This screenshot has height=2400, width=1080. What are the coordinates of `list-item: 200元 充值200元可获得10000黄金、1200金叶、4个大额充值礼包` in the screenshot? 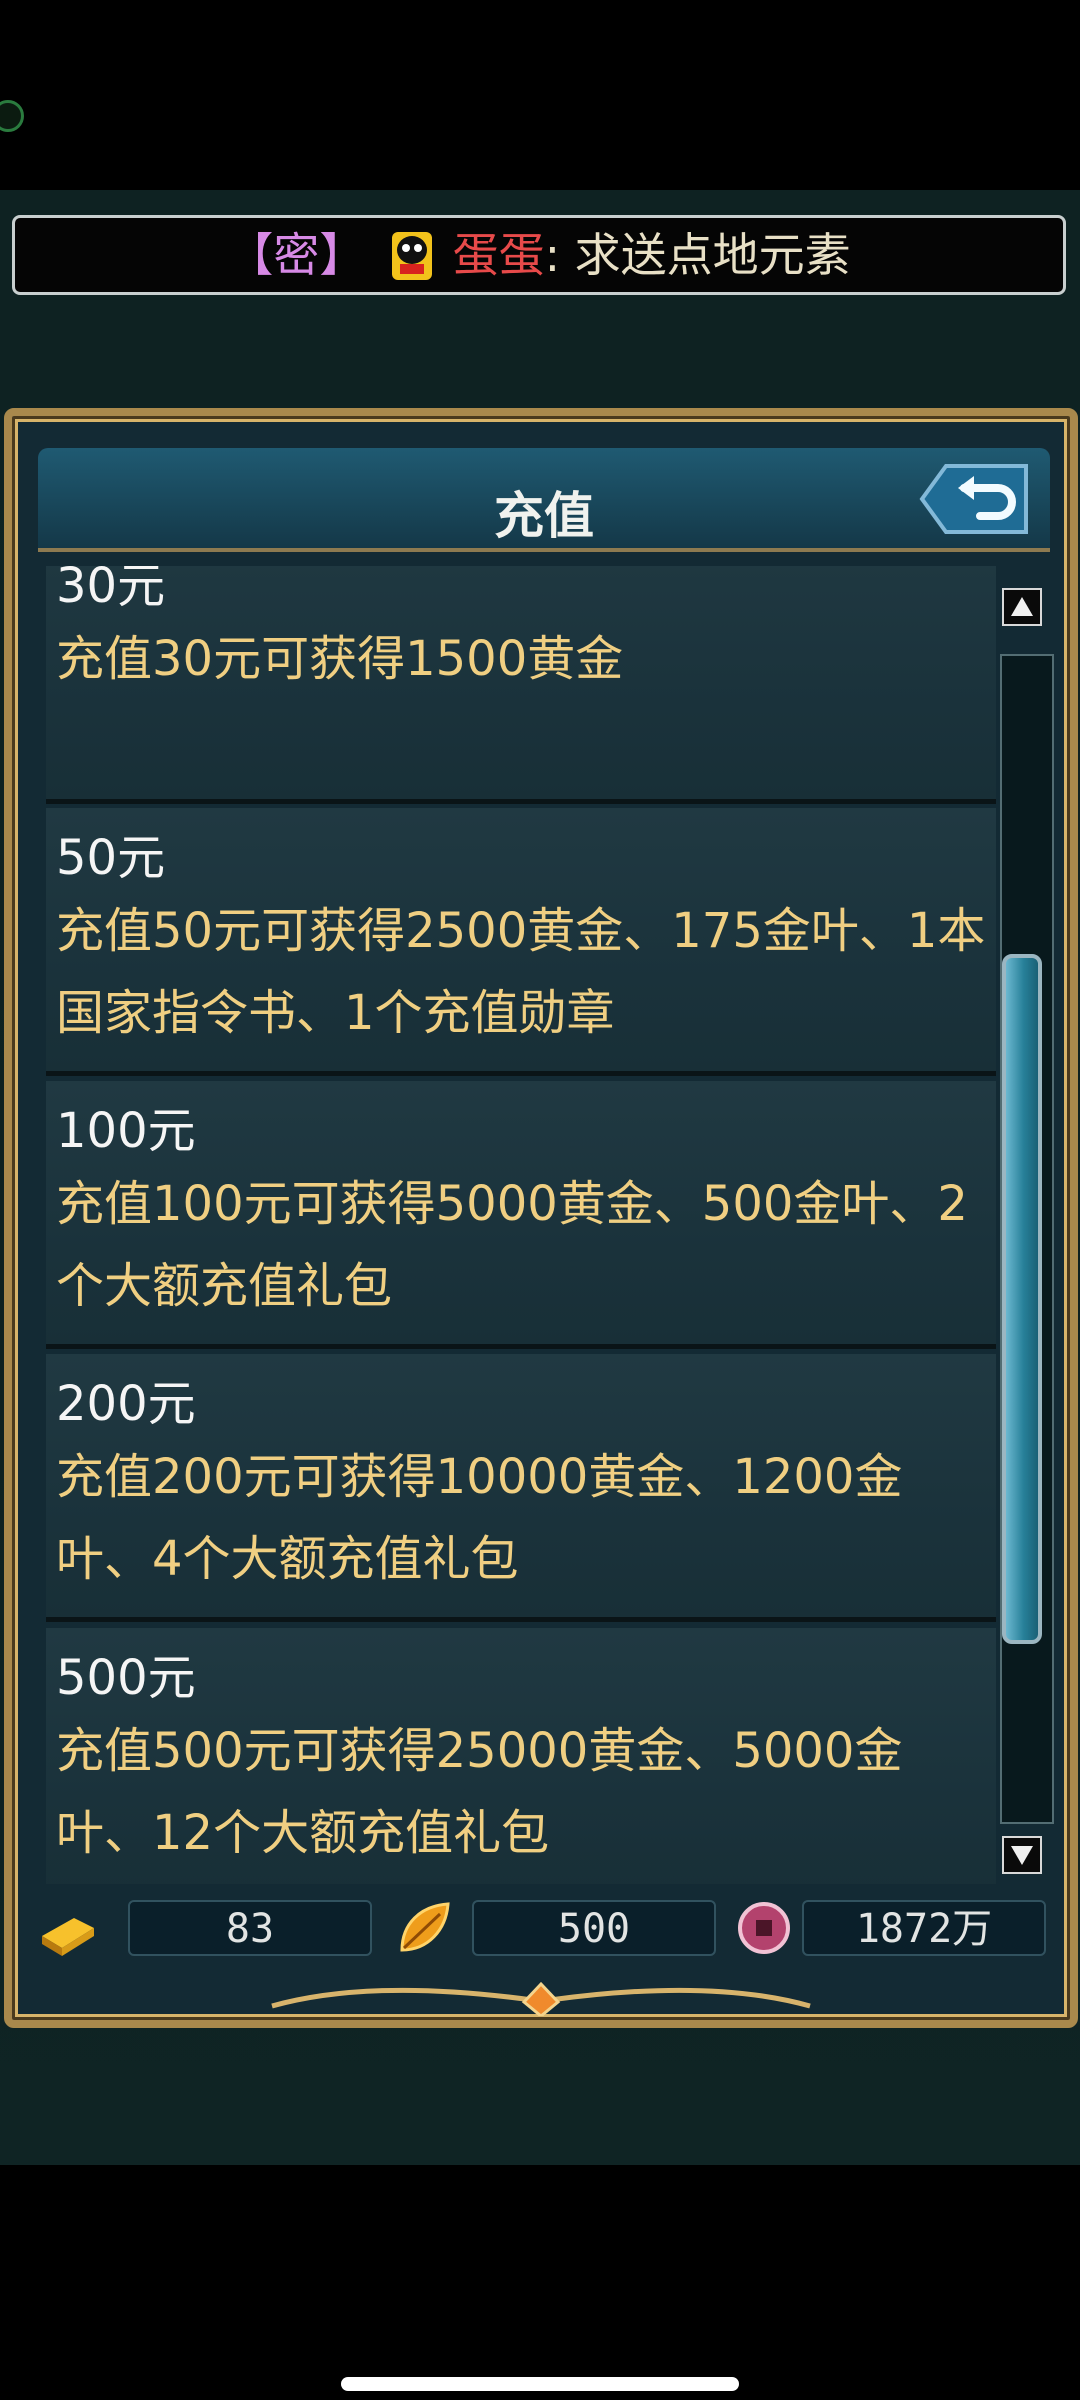 It's located at (521, 1488).